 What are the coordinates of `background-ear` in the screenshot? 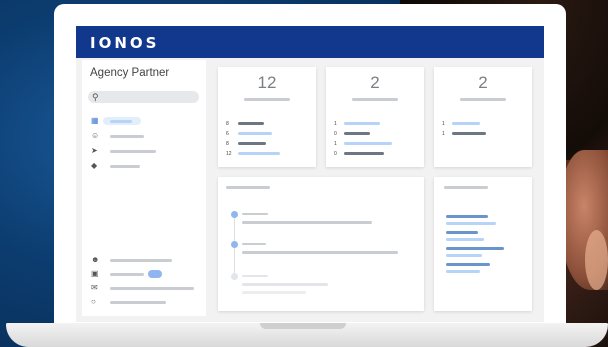 It's located at (596, 260).